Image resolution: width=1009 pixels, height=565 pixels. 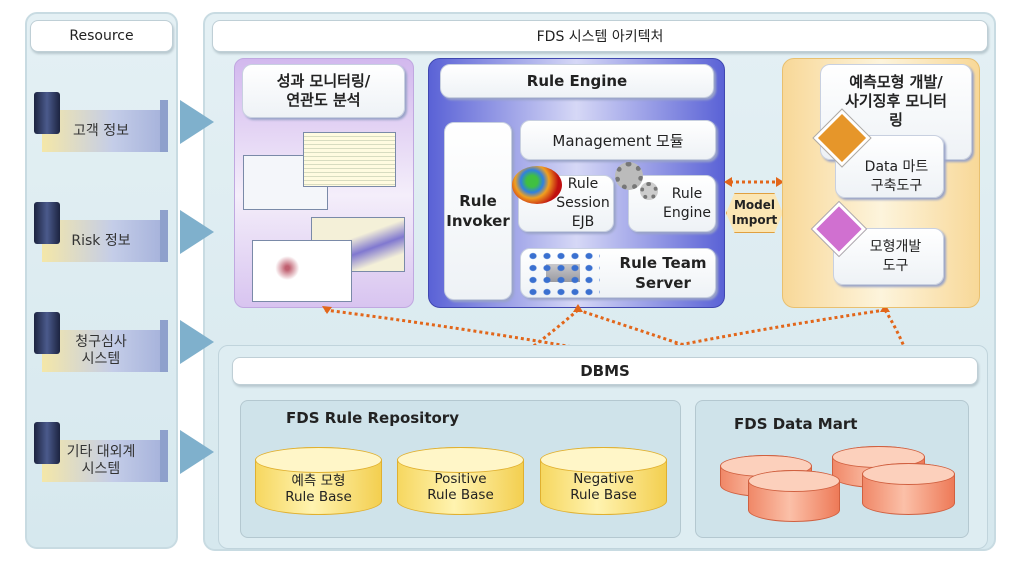 I want to click on rule-base-label: 예측 모형 Rule Base, so click(x=318, y=489).